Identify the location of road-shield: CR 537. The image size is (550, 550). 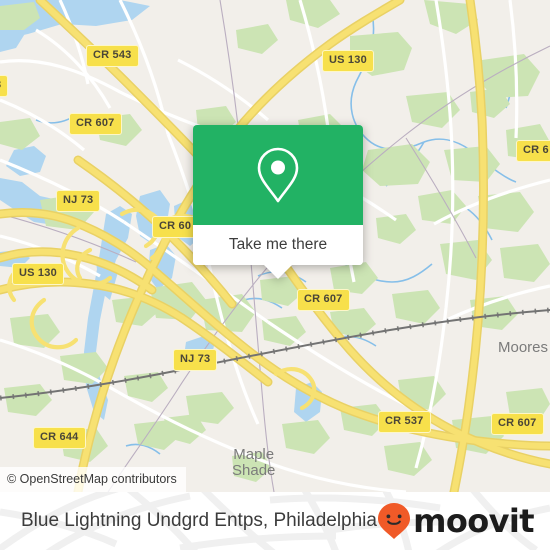
(404, 422).